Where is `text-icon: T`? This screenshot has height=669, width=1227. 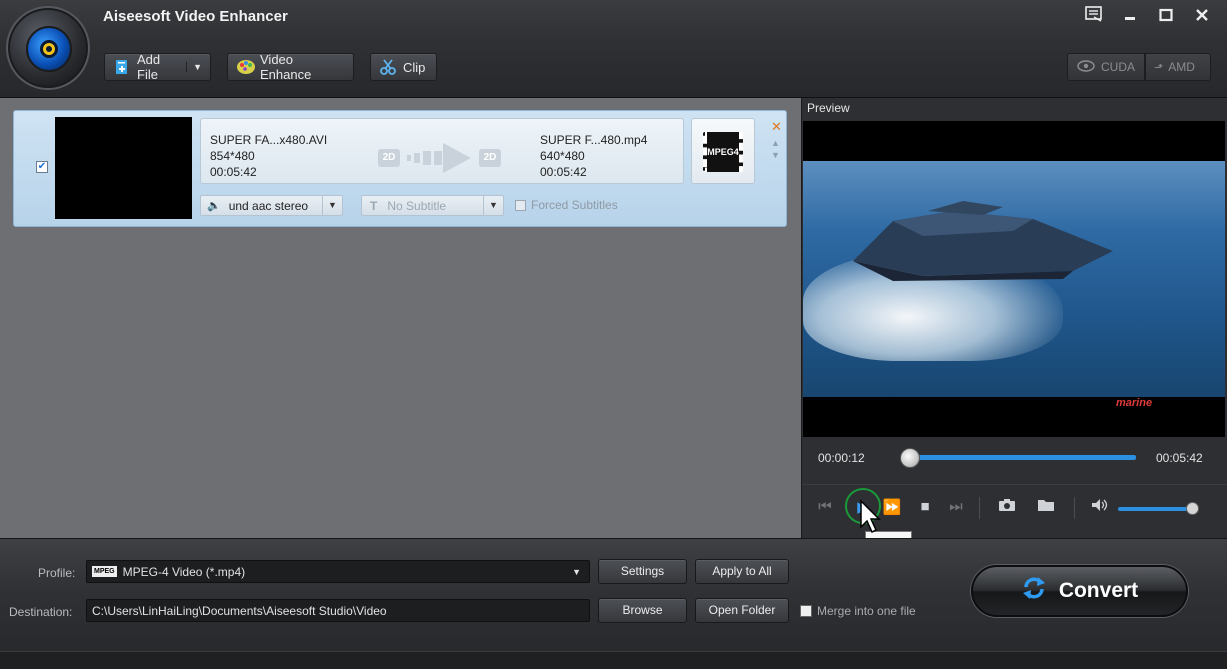
text-icon: T is located at coordinates (374, 205).